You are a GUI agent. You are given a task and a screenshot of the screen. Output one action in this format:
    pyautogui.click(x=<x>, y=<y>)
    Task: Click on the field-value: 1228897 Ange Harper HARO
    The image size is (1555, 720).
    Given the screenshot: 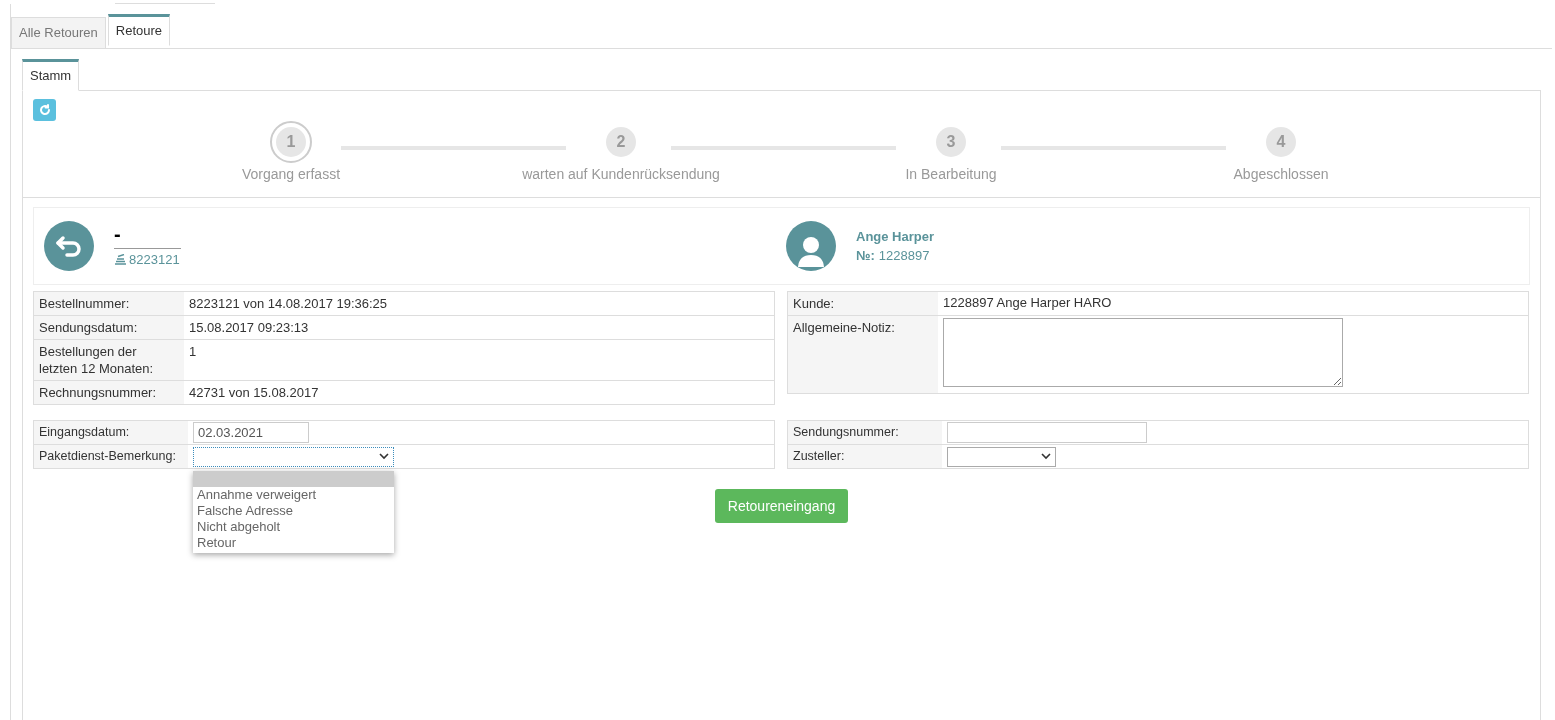 What is the action you would take?
    pyautogui.click(x=1027, y=302)
    